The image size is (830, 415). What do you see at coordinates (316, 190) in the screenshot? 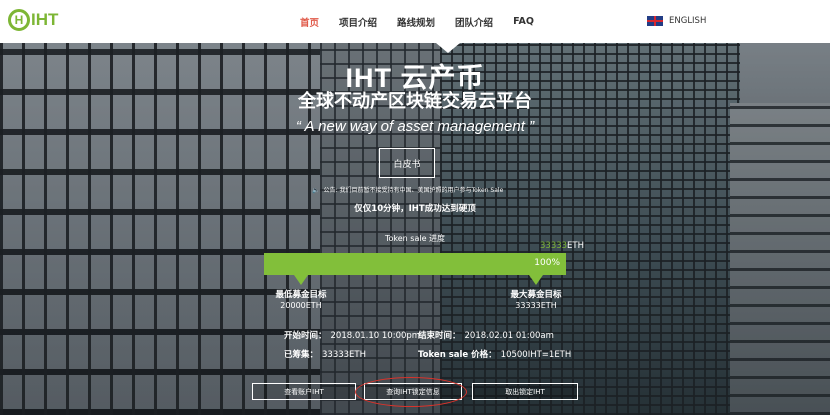
I see `speaker-icon: 🔈` at bounding box center [316, 190].